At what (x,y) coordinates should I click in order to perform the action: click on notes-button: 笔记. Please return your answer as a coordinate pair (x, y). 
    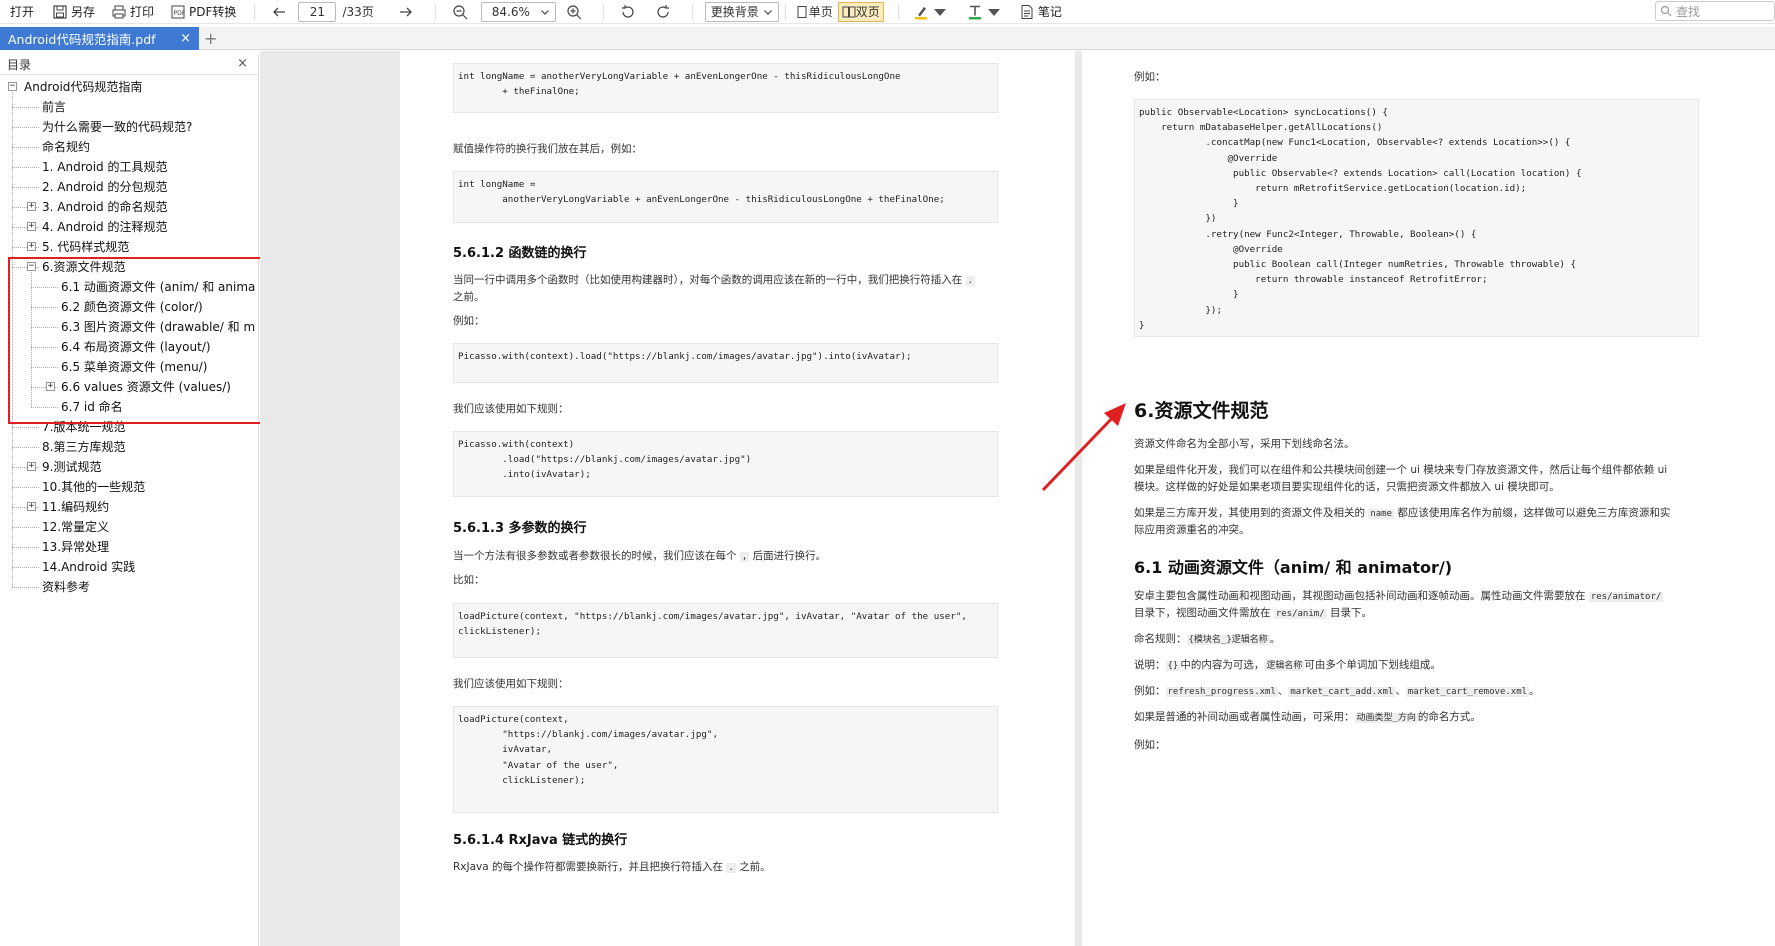
    Looking at the image, I should click on (1040, 12).